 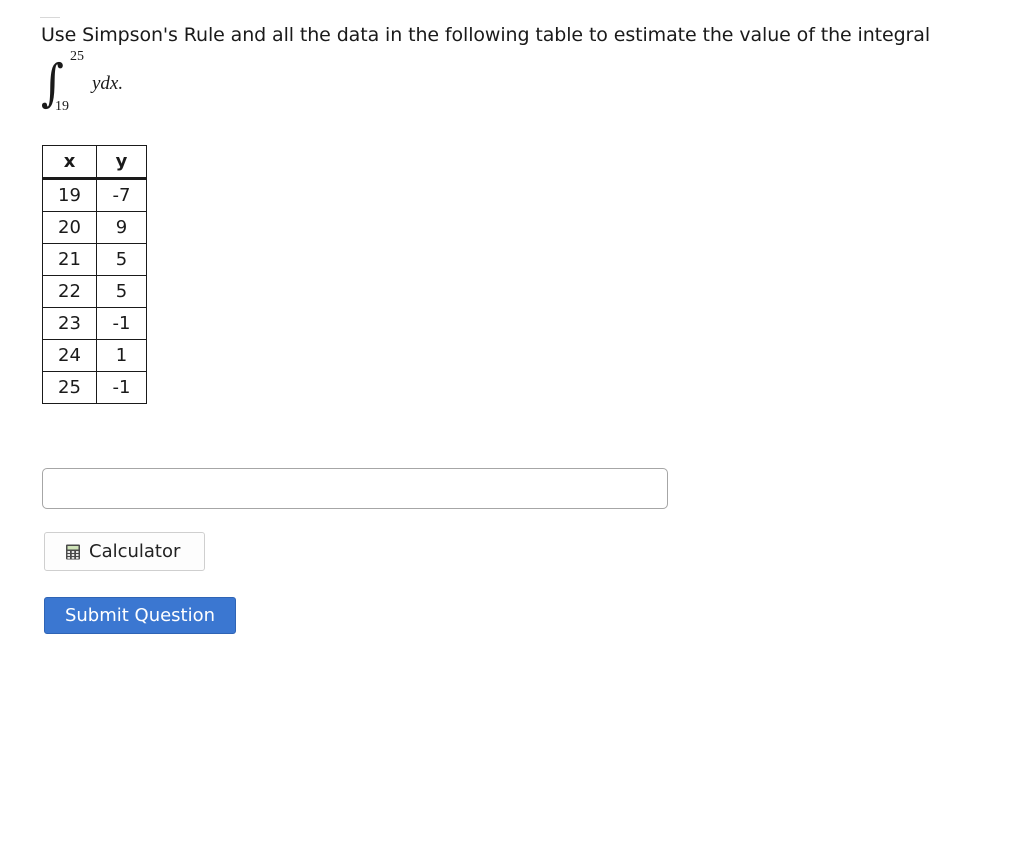 What do you see at coordinates (69, 259) in the screenshot?
I see `cell-x: 21` at bounding box center [69, 259].